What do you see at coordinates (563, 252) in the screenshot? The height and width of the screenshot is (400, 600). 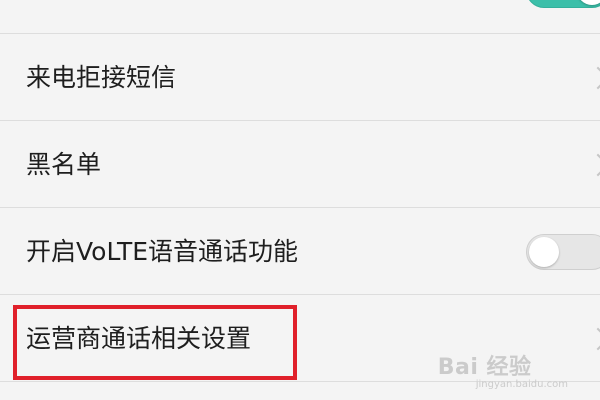 I see `toggle-switch-off` at bounding box center [563, 252].